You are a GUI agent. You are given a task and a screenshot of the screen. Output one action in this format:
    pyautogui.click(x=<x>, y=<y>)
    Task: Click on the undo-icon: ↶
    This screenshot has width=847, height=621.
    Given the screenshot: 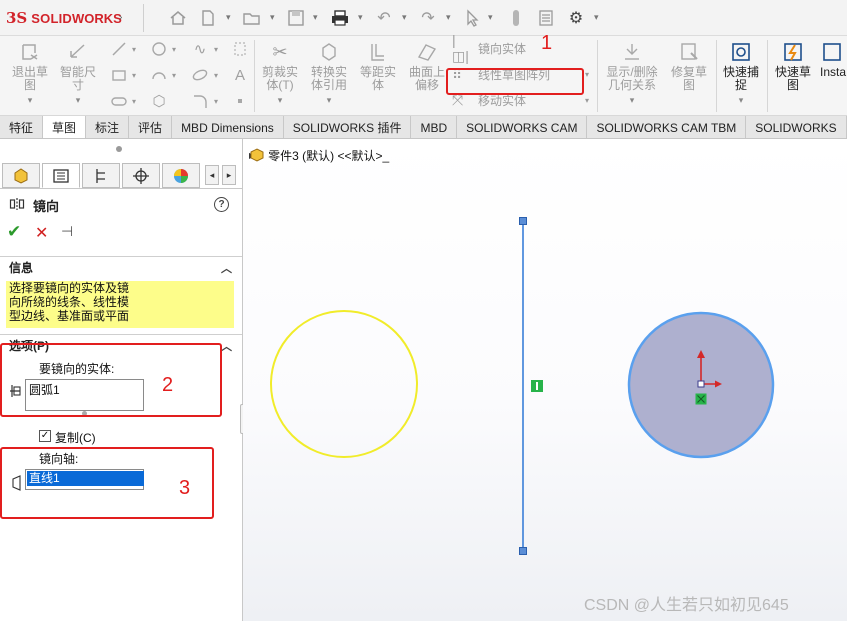 What is the action you would take?
    pyautogui.click(x=384, y=18)
    